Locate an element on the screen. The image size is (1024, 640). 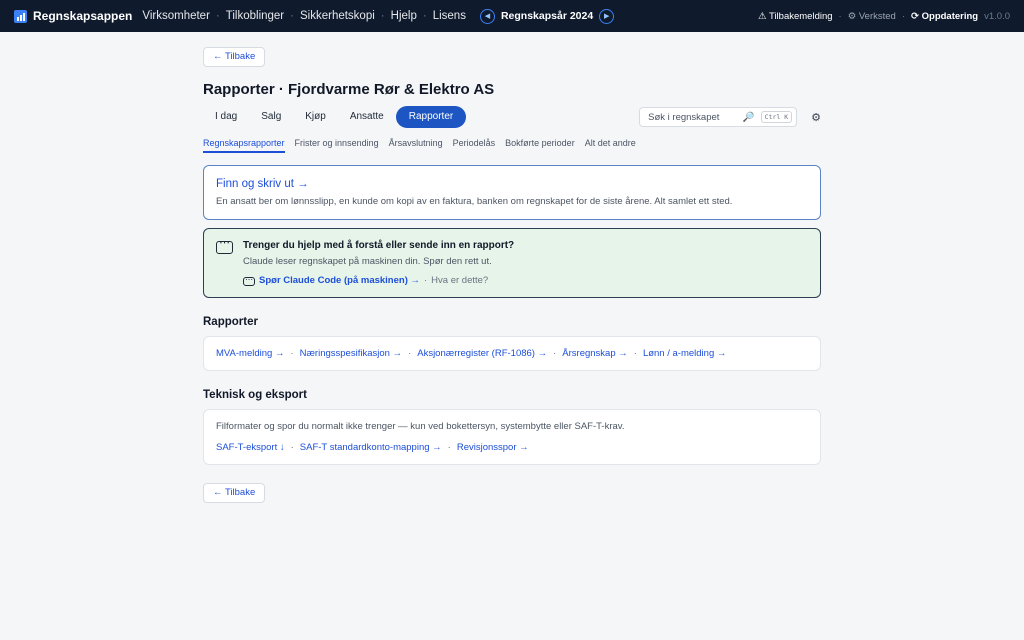
feedback-link: ⚠ Tilbakemelding is located at coordinates (795, 16).